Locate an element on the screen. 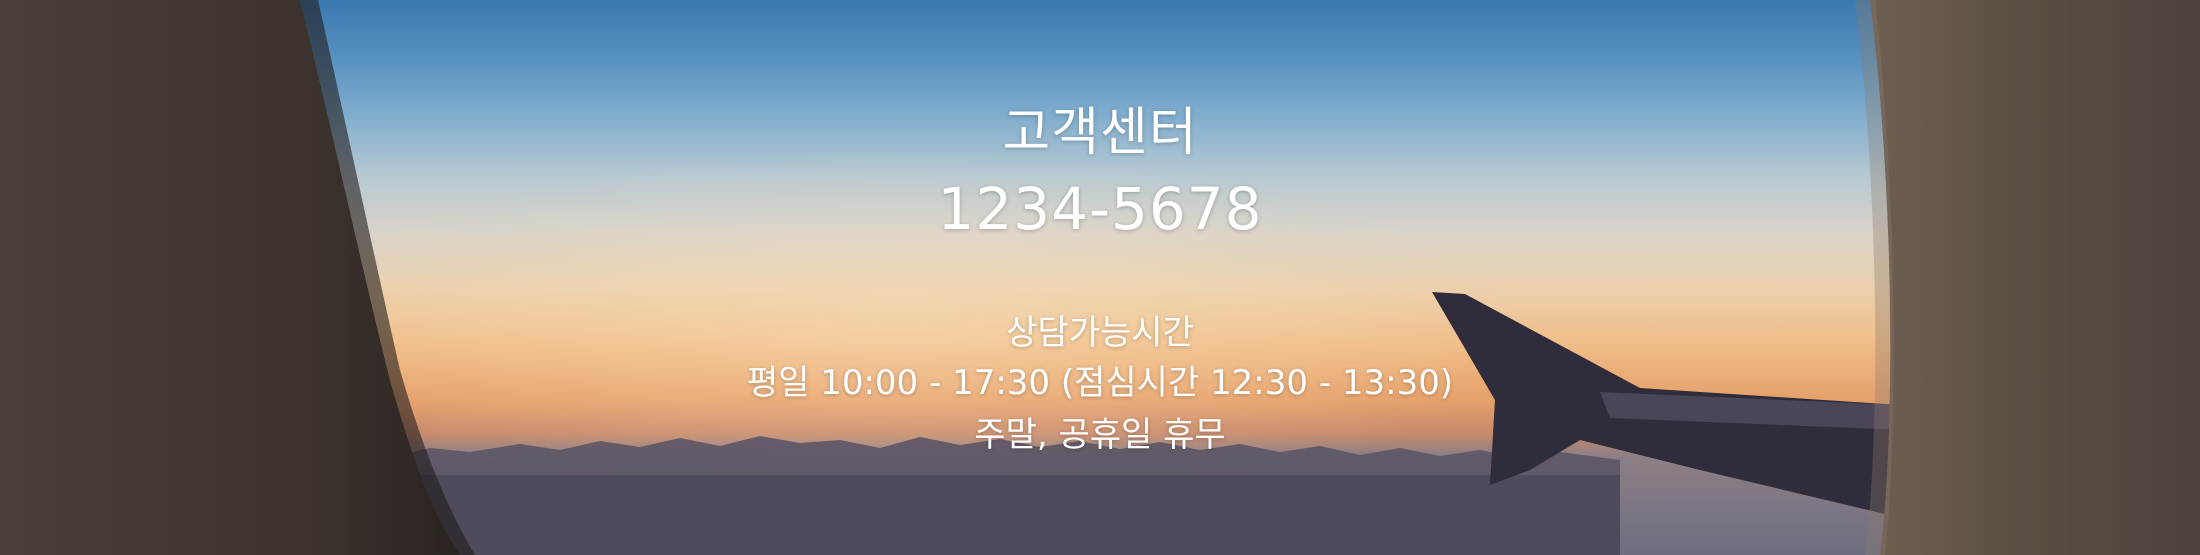  weekend-holiday-note: 주말, 공휴일 휴무 is located at coordinates (1100, 435).